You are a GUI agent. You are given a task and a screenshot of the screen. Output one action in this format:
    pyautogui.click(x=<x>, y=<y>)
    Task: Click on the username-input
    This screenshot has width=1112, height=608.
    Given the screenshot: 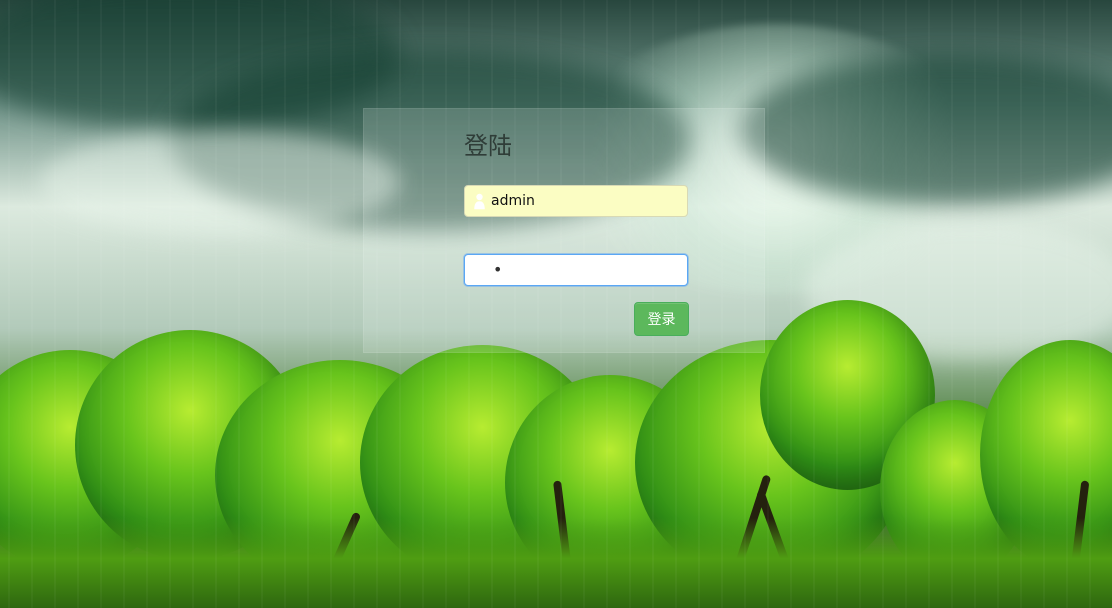 What is the action you would take?
    pyautogui.click(x=586, y=201)
    